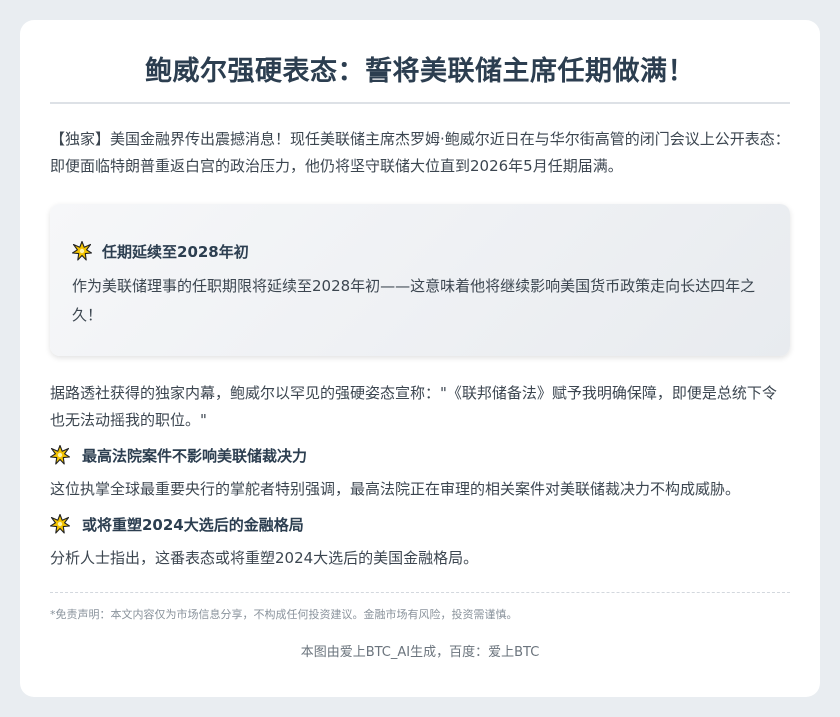  I want to click on highlight-title: 任期延续至2028年初, so click(175, 251).